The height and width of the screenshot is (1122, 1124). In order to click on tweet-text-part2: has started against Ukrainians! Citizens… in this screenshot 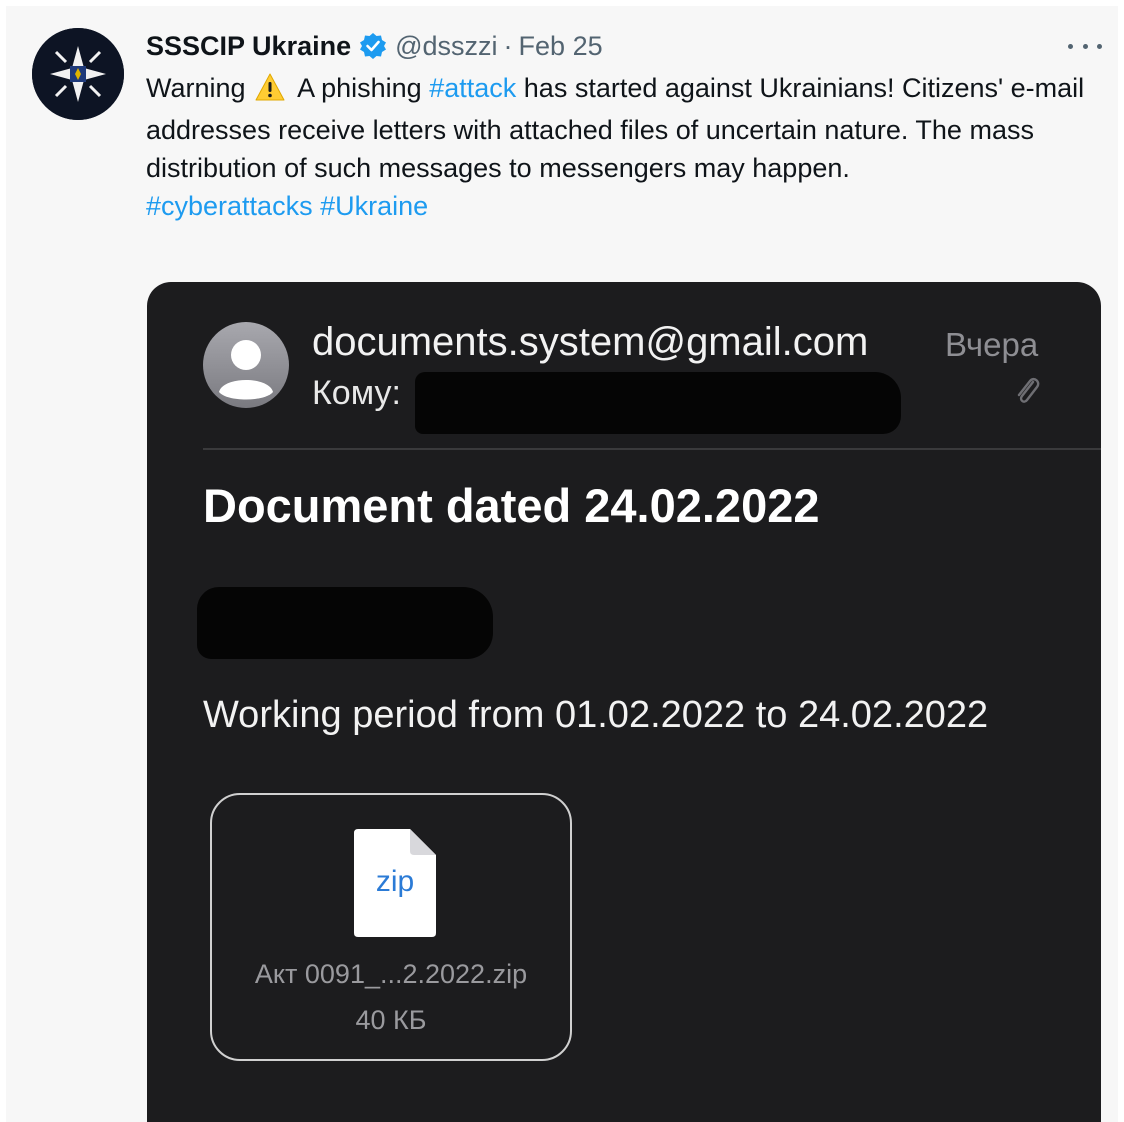, I will do `click(615, 128)`.